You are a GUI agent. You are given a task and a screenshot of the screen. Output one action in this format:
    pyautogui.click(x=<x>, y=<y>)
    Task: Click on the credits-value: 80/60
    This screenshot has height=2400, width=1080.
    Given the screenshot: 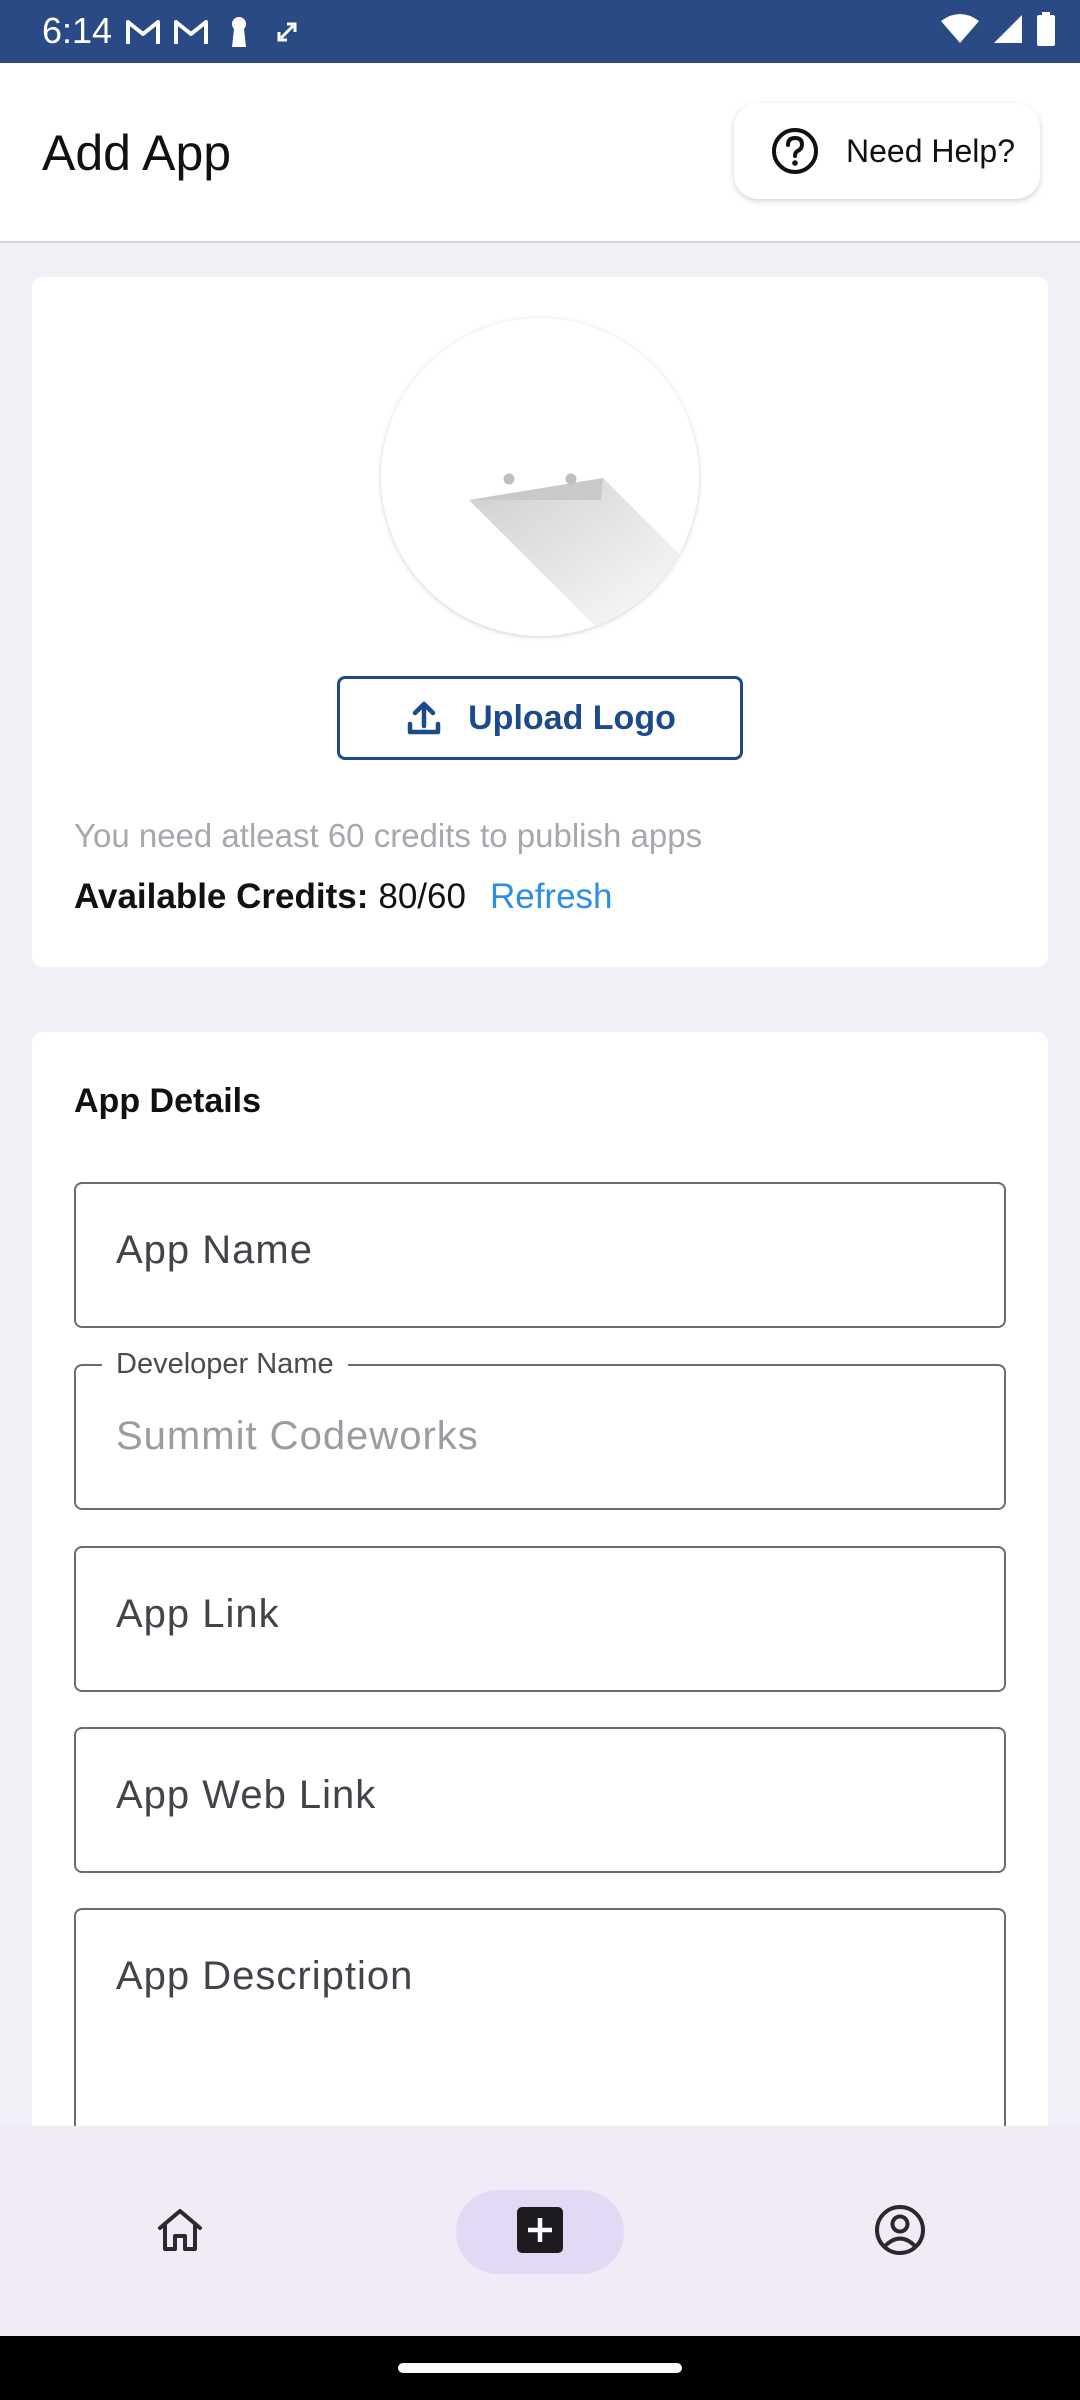 What is the action you would take?
    pyautogui.click(x=422, y=896)
    